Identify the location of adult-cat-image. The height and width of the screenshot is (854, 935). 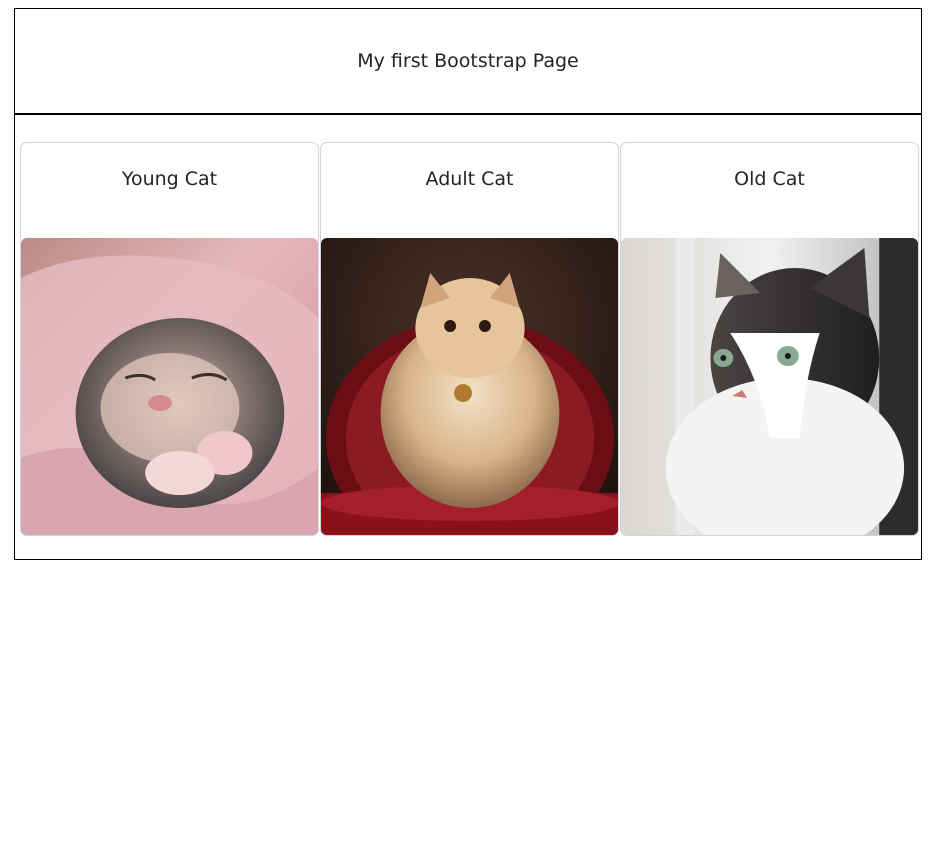
(469, 386).